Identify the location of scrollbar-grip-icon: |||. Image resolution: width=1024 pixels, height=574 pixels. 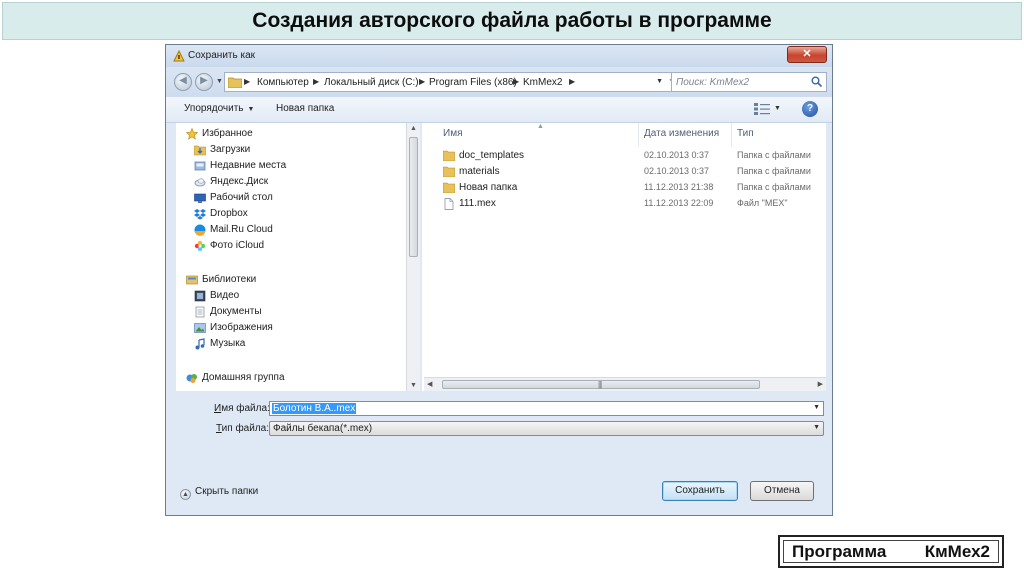
(600, 384).